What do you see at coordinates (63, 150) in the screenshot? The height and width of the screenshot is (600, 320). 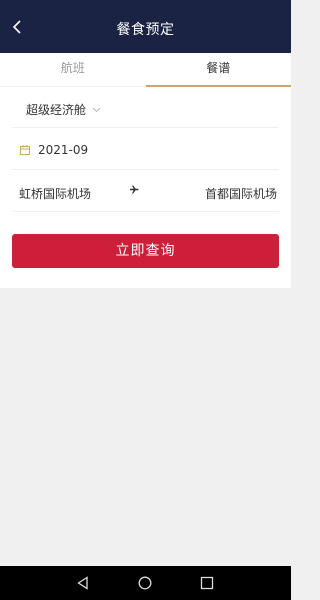 I see `date-value: 2021-09` at bounding box center [63, 150].